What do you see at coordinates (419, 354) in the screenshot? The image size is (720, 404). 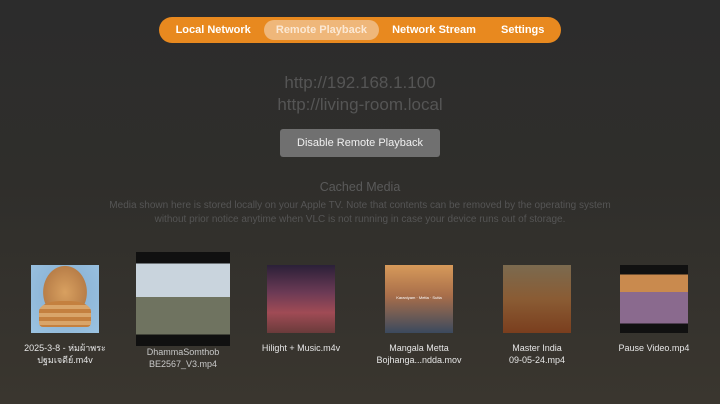 I see `media-caption: Mangala Metta Bojhanga...ndda.mov` at bounding box center [419, 354].